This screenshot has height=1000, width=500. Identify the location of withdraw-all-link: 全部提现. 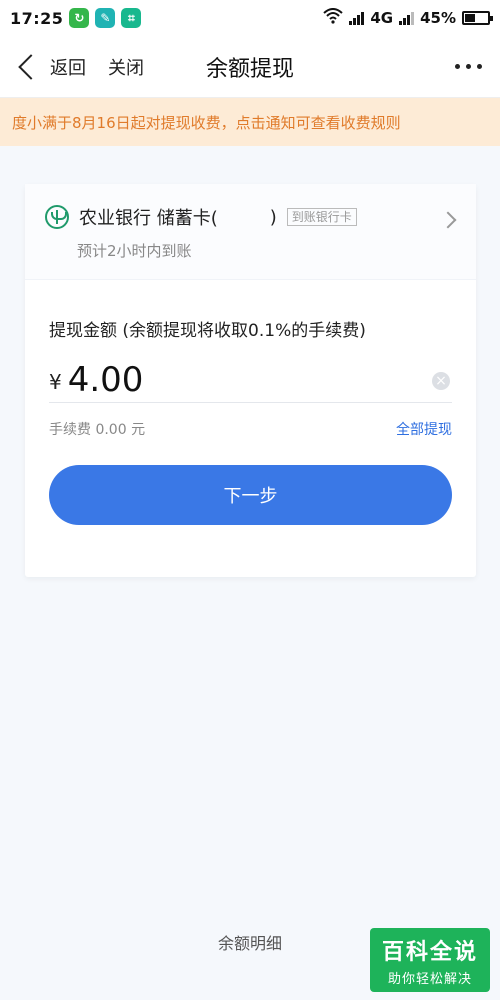
(424, 429).